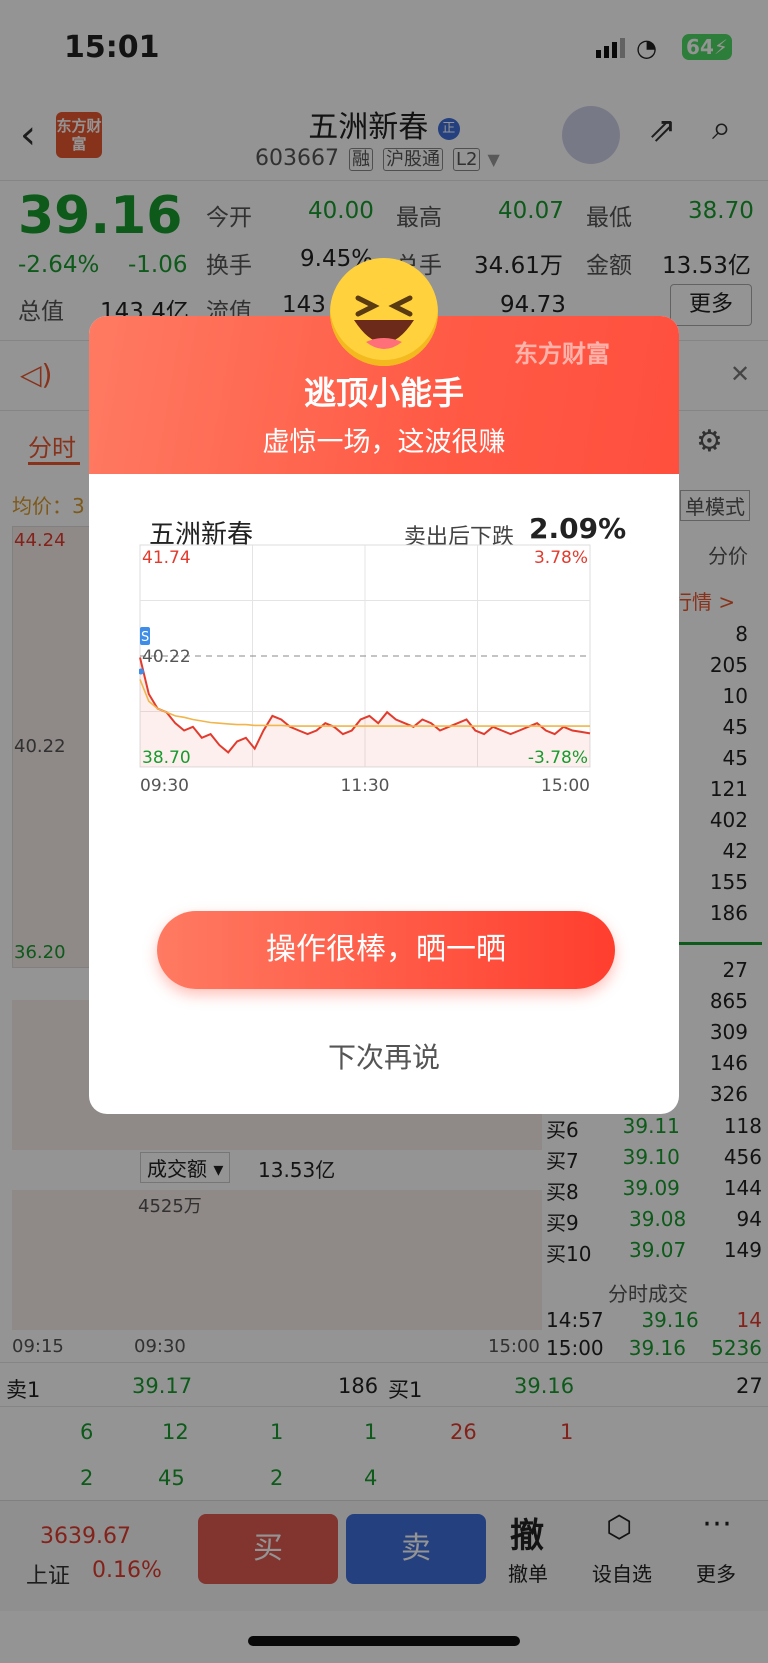 This screenshot has width=768, height=1663. Describe the element at coordinates (166, 558) in the screenshot. I see `y-label-top: 41.74` at that location.